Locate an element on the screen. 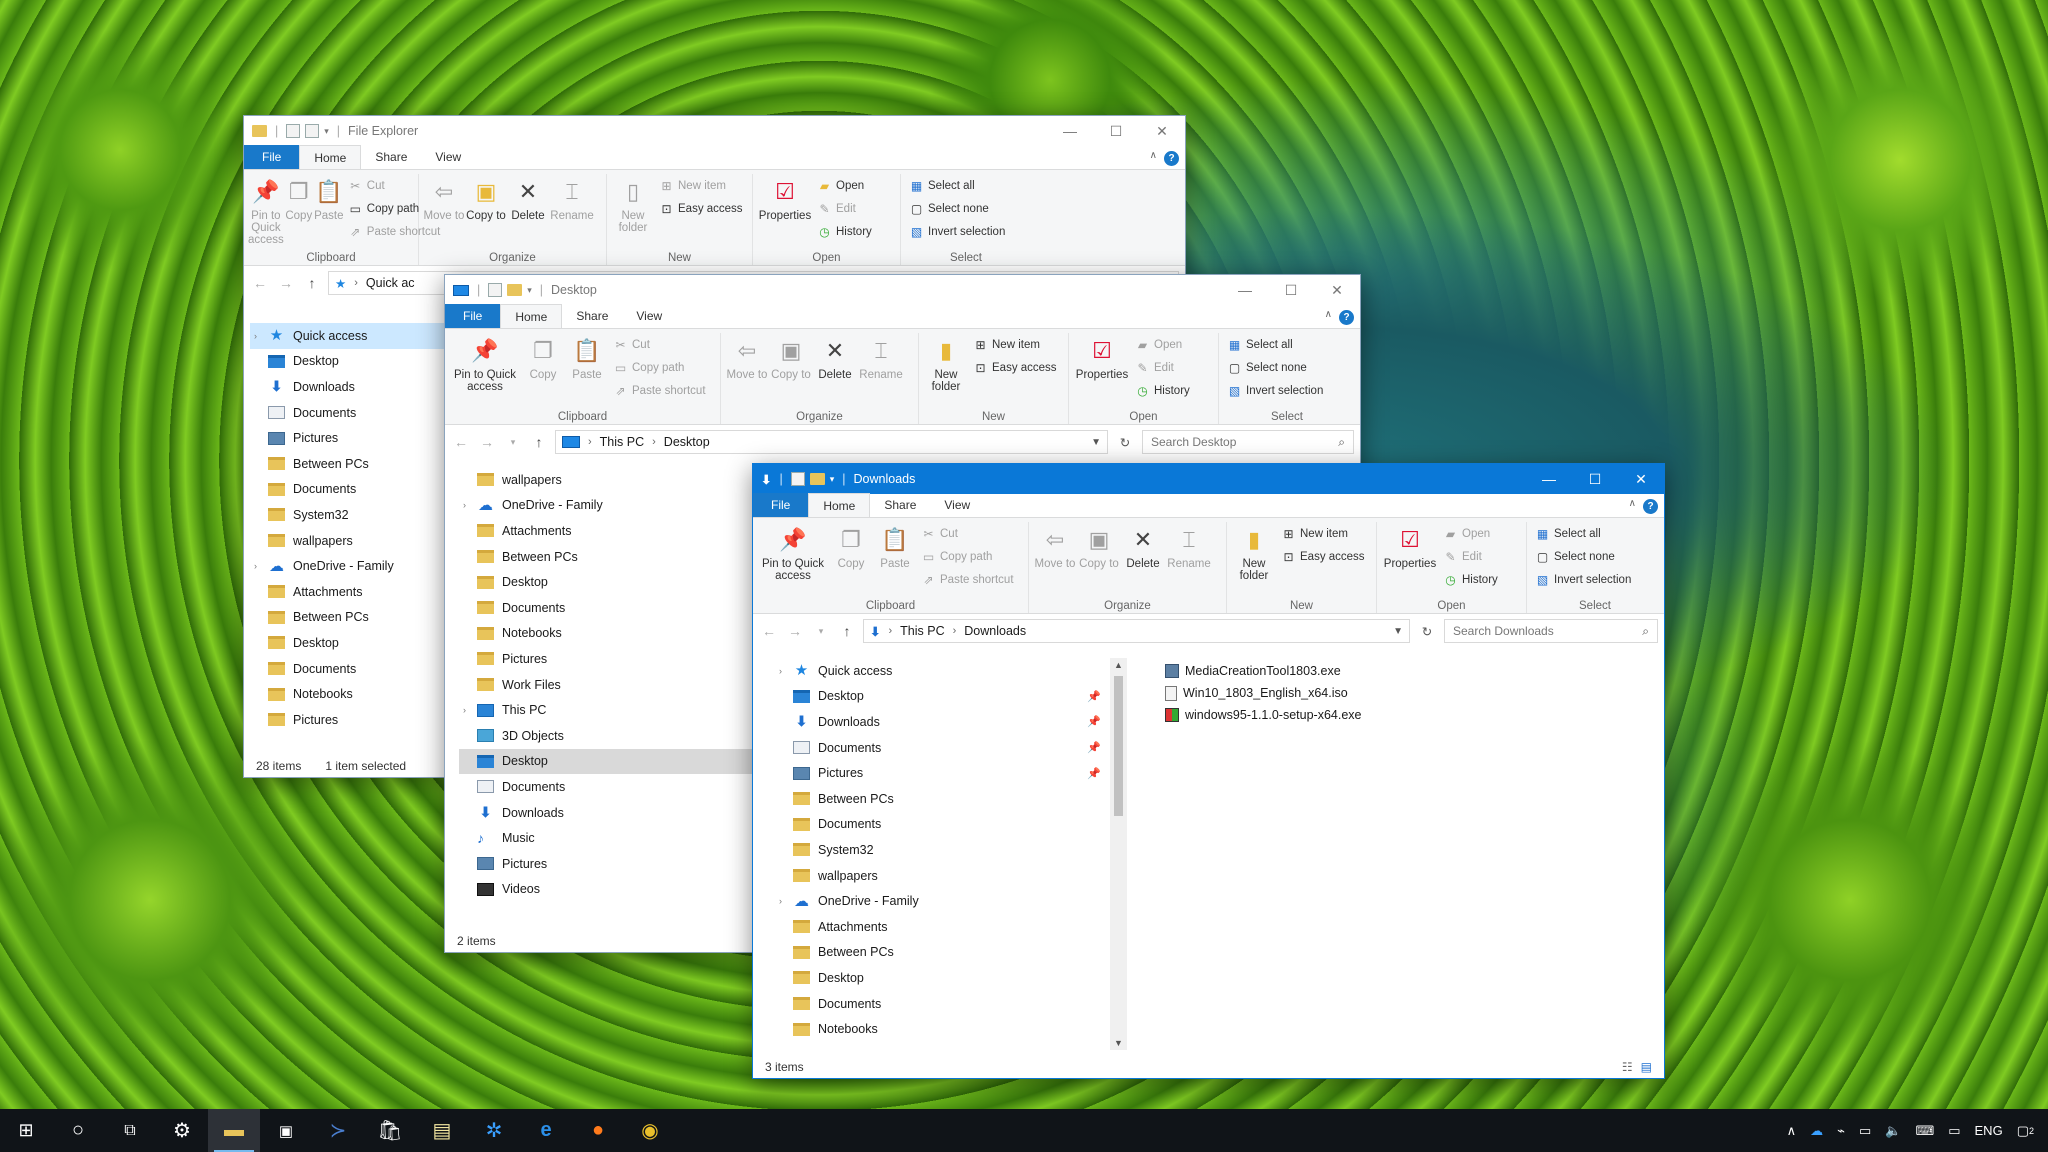 This screenshot has width=2048, height=1152. taskbar-edge: e is located at coordinates (546, 1130).